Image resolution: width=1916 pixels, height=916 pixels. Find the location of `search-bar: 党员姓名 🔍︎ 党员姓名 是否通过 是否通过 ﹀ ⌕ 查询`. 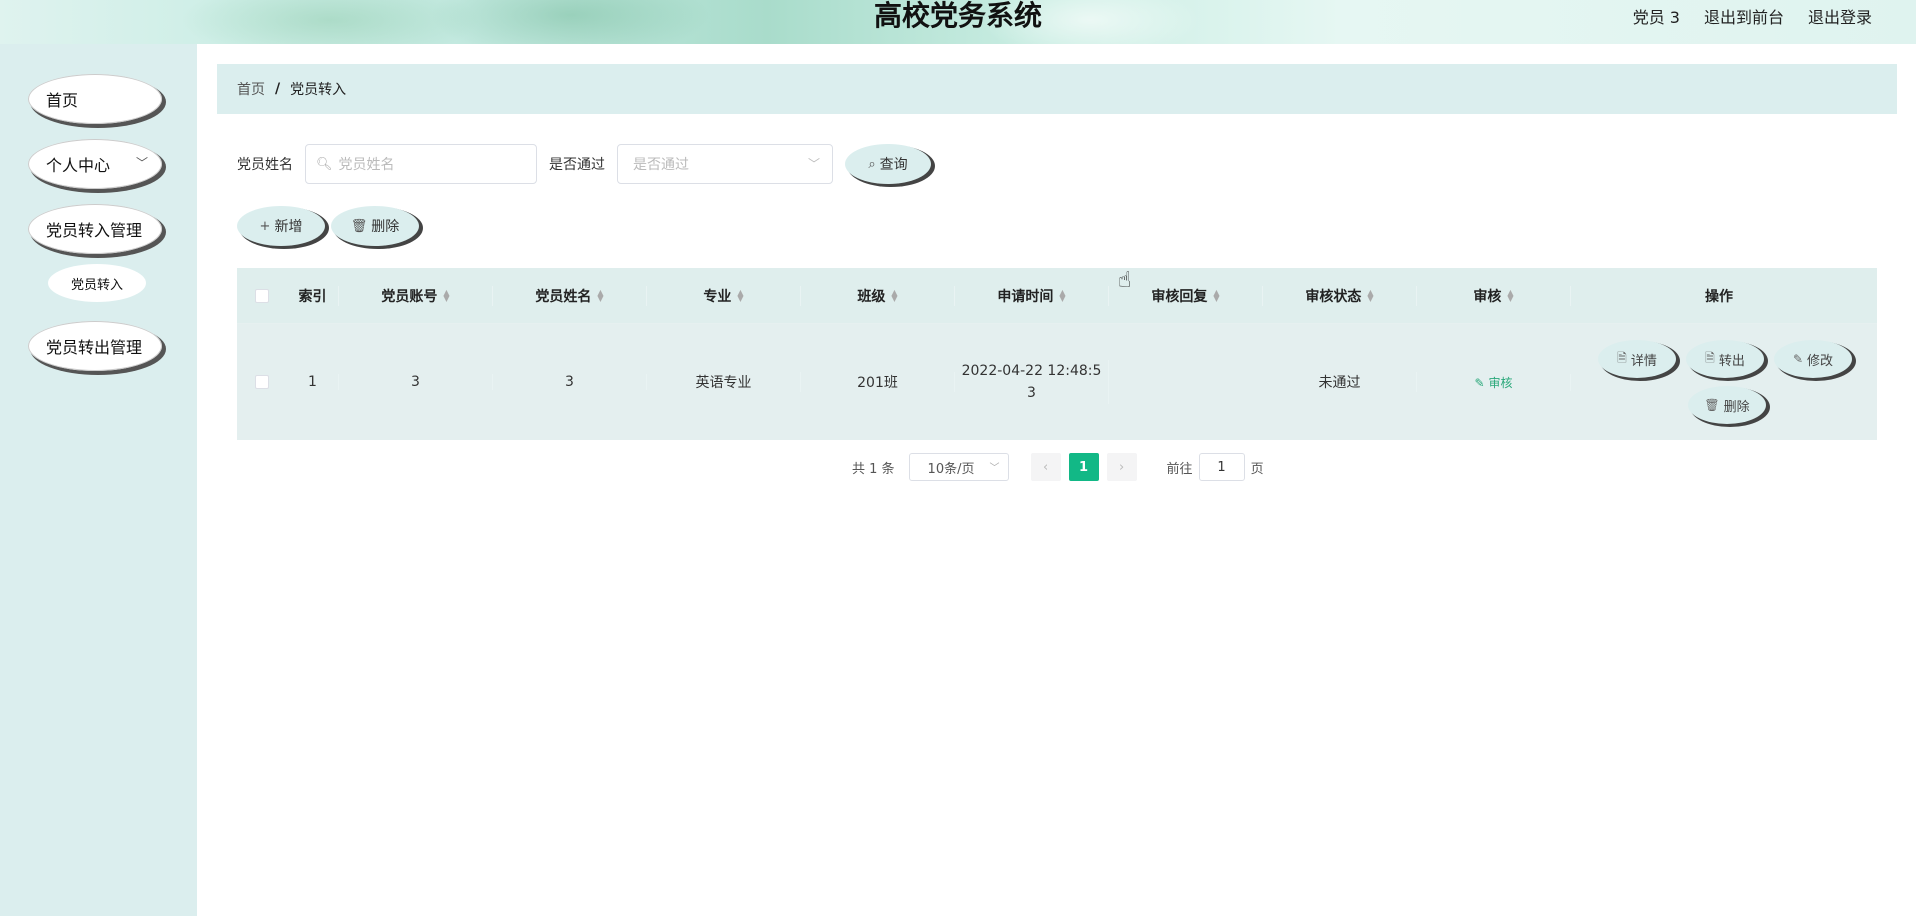

search-bar: 党员姓名 🔍︎ 党员姓名 是否通过 是否通过 ﹀ ⌕ 查询 is located at coordinates (584, 164).